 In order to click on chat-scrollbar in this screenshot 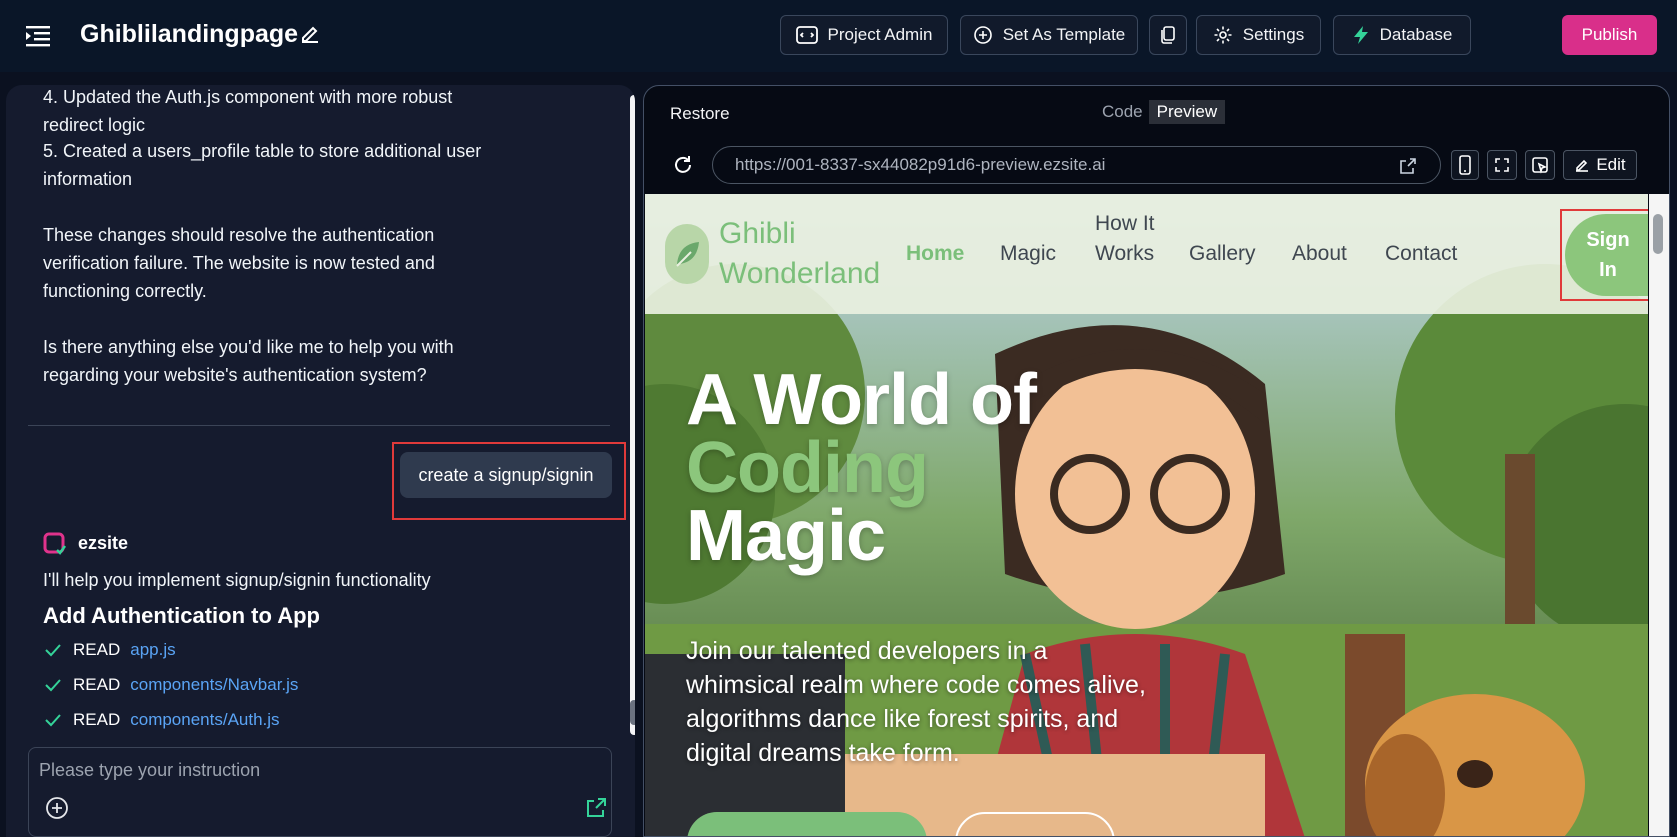, I will do `click(632, 415)`.